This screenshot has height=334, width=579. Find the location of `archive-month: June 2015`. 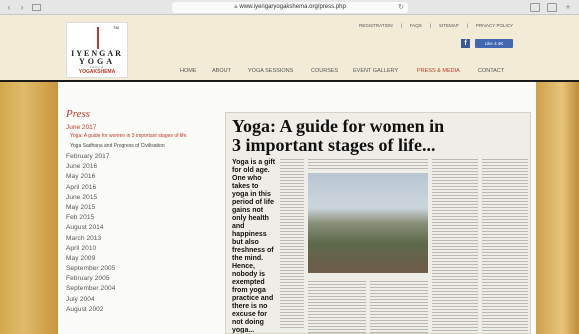

archive-month: June 2015 is located at coordinates (146, 198).